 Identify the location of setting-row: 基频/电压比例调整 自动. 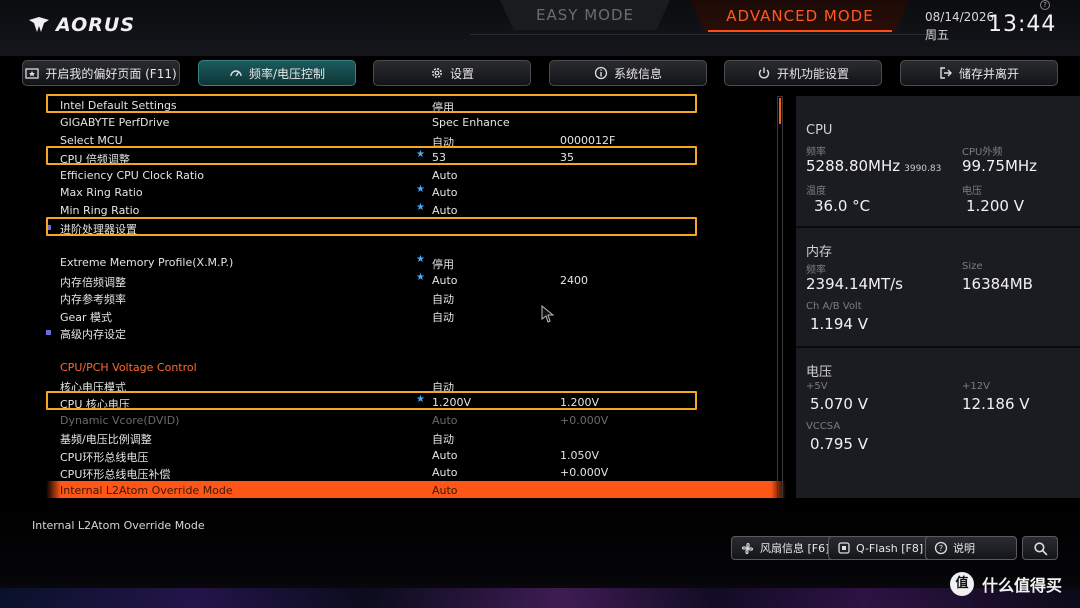
(416, 437).